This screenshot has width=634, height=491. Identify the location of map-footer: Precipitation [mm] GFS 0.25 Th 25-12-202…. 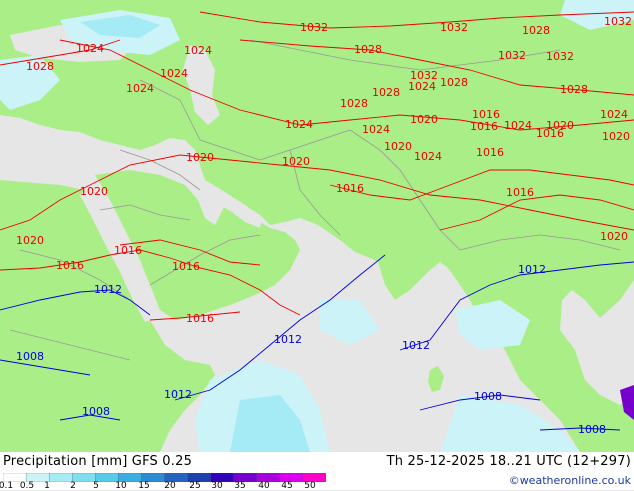
(317, 471).